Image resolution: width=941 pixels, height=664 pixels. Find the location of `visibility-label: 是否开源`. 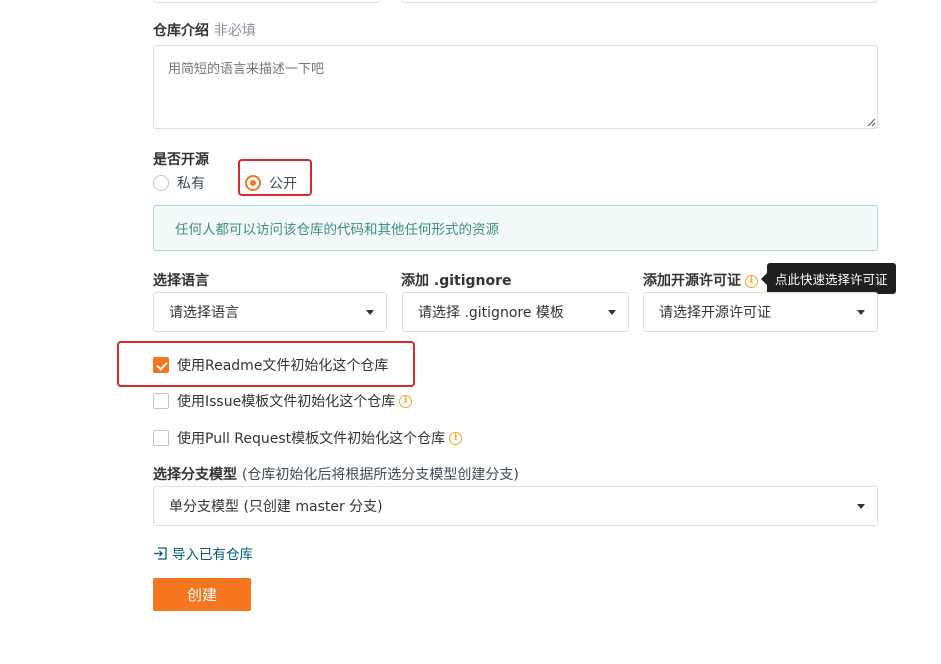

visibility-label: 是否开源 is located at coordinates (181, 160).